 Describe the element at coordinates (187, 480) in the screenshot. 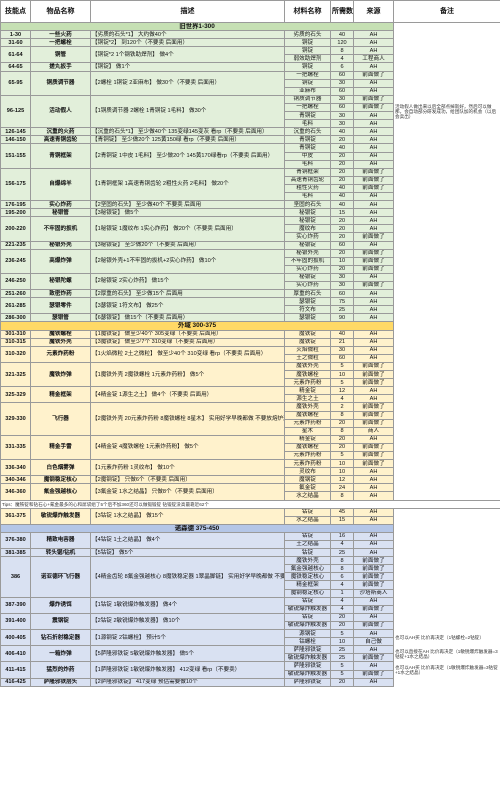

I see `description-cell: 【2魔钢锭】 只做6个（不要卖 后面用）` at that location.